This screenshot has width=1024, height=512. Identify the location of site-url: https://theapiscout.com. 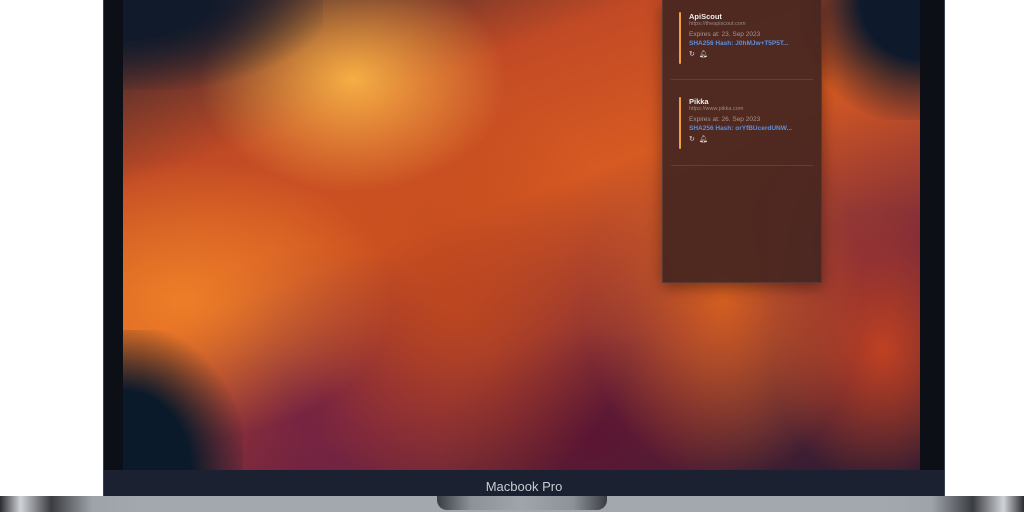
(739, 24).